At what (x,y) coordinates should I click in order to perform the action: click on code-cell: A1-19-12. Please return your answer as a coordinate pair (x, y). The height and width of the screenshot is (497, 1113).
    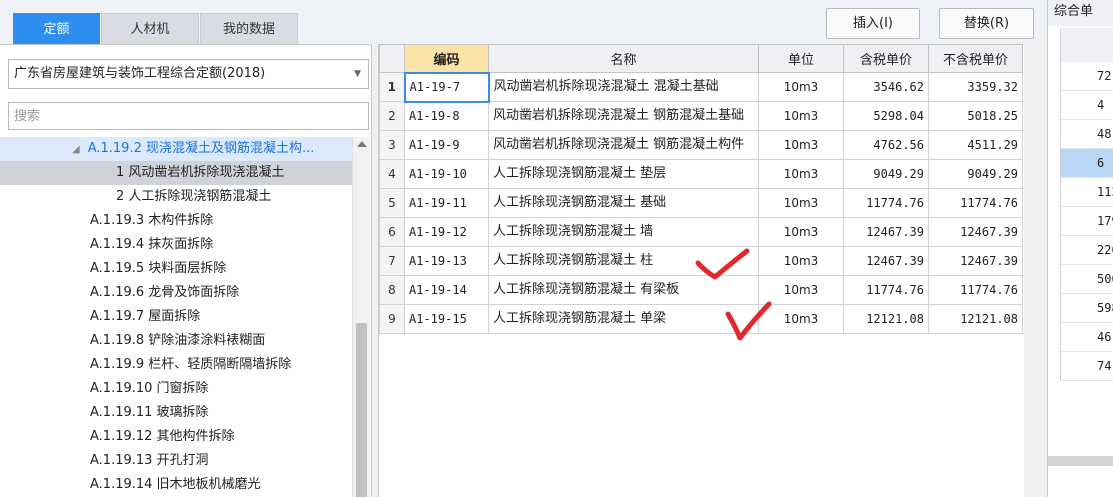
    Looking at the image, I should click on (446, 232).